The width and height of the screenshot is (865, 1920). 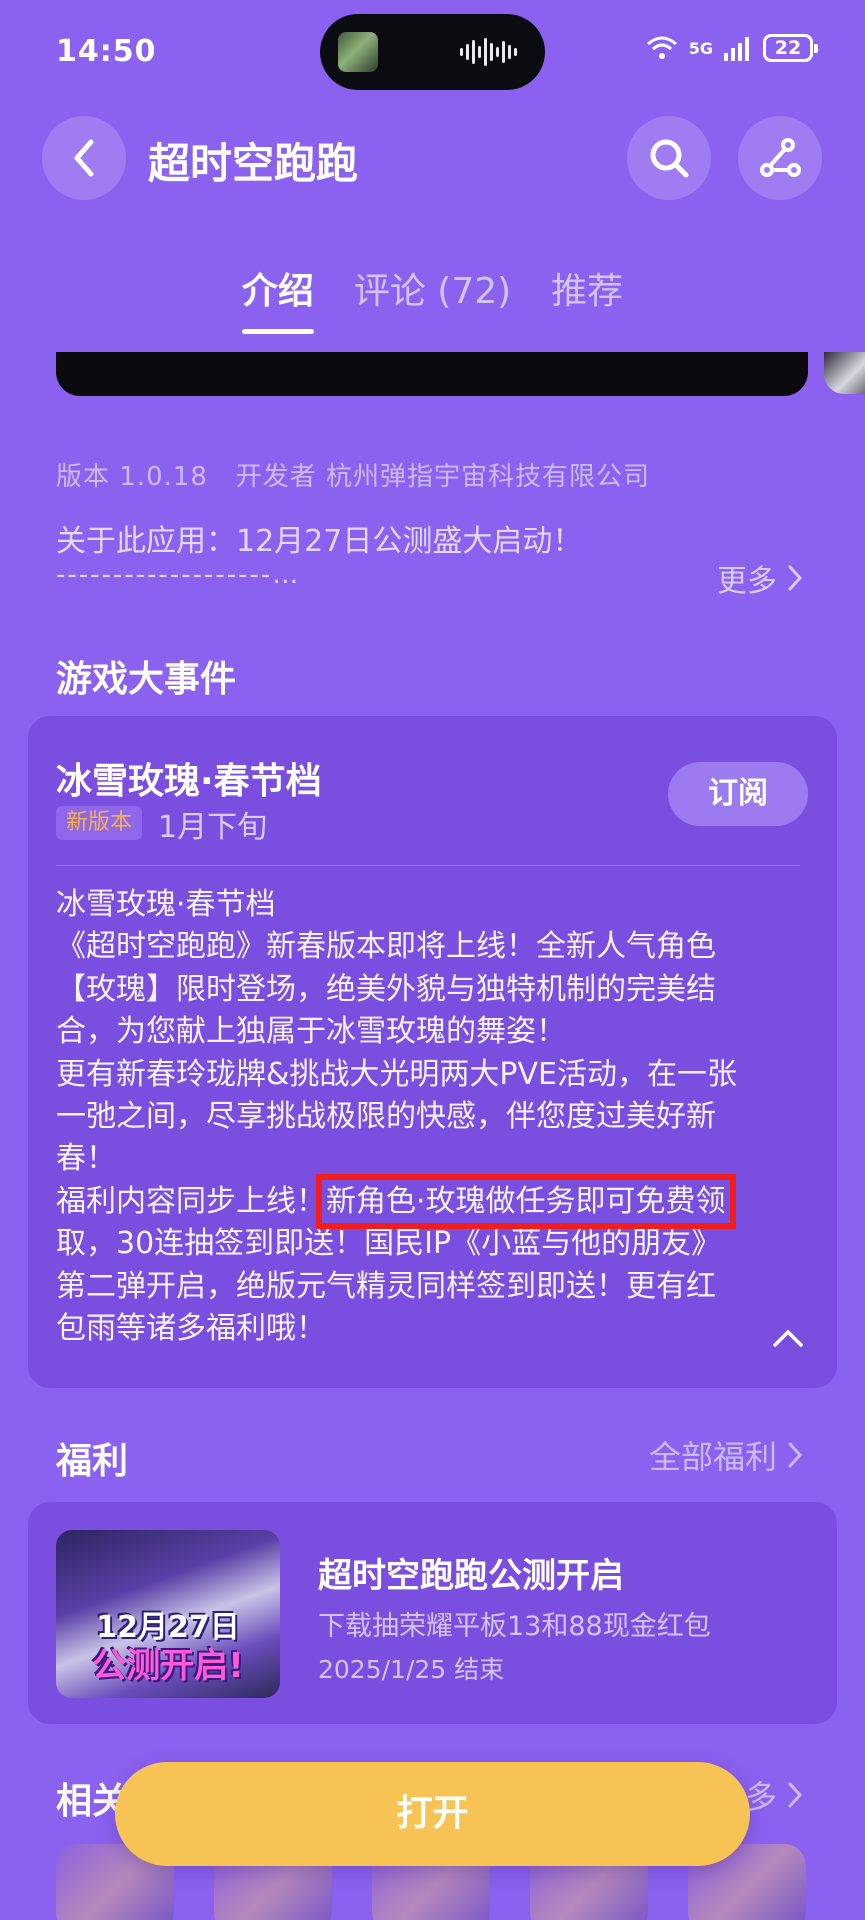 I want to click on status-time: 14:50, so click(x=106, y=51).